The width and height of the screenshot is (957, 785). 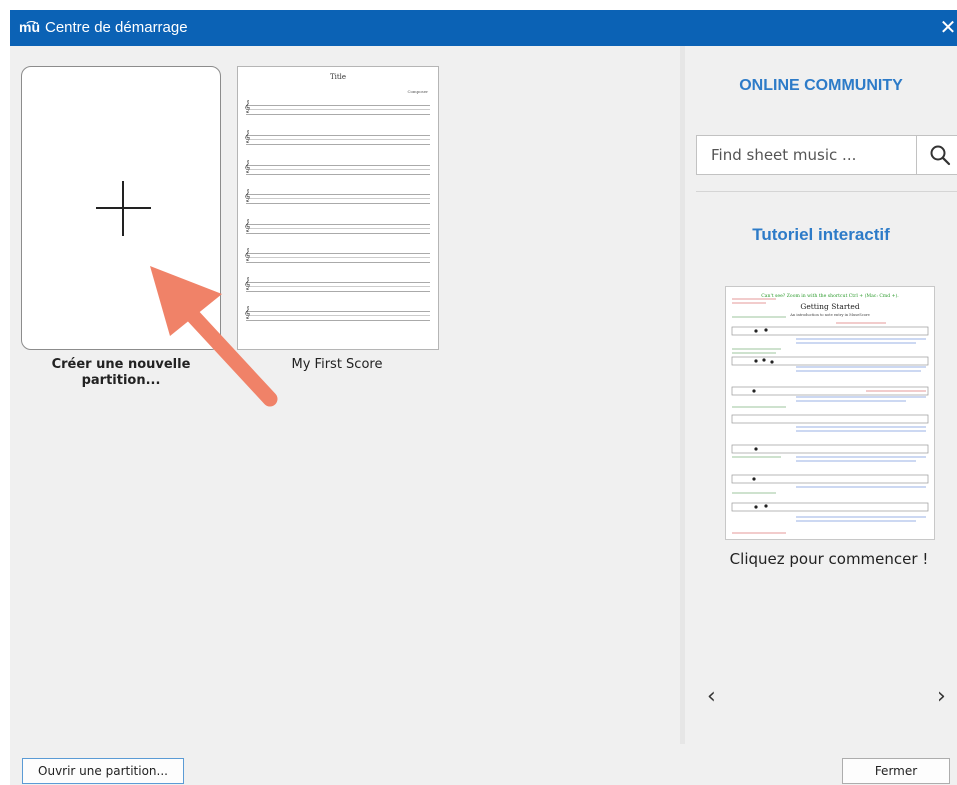 I want to click on tutorial-heading: Tutoriel interactif, so click(x=821, y=235).